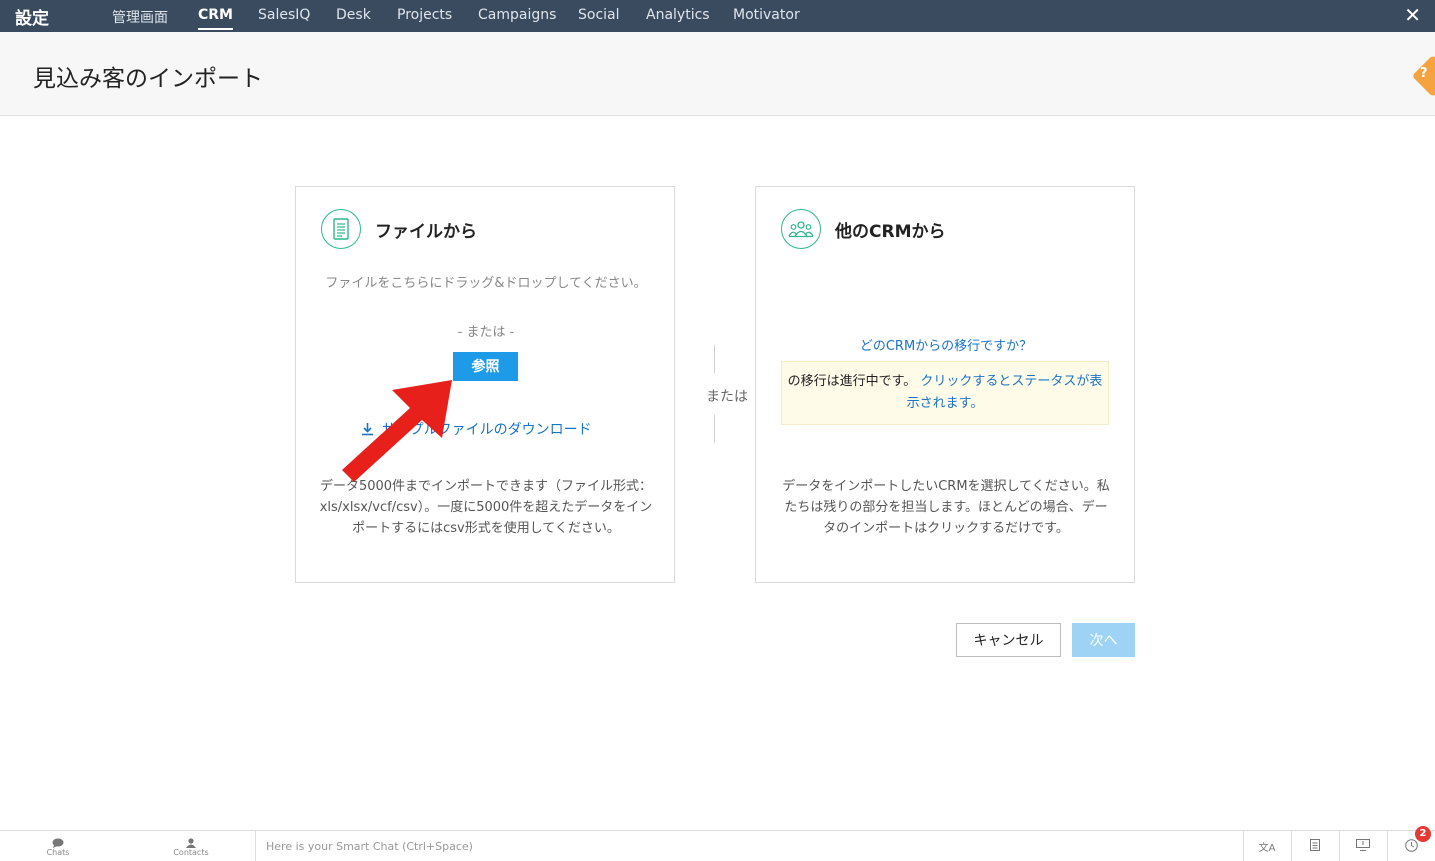 This screenshot has height=861, width=1435. I want to click on divider-line-bottom, so click(714, 429).